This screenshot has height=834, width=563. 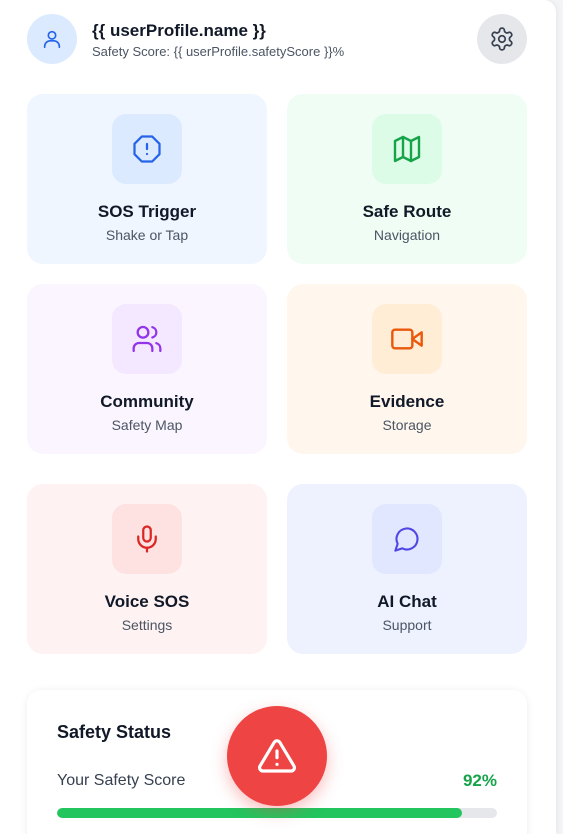 What do you see at coordinates (407, 401) in the screenshot?
I see `card-title: Evidence` at bounding box center [407, 401].